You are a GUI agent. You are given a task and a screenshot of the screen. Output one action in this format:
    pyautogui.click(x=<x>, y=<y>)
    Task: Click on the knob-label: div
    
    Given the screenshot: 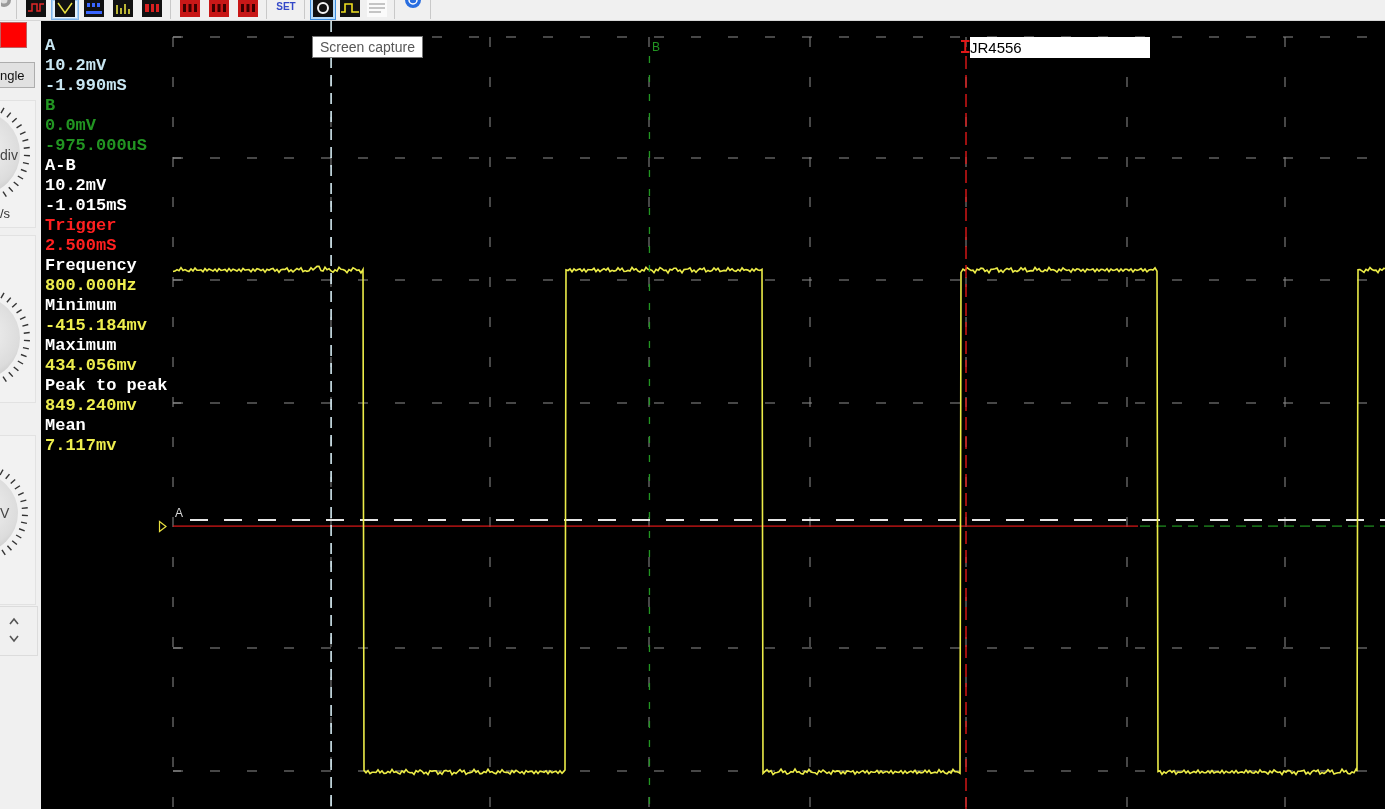 What is the action you would take?
    pyautogui.click(x=9, y=155)
    